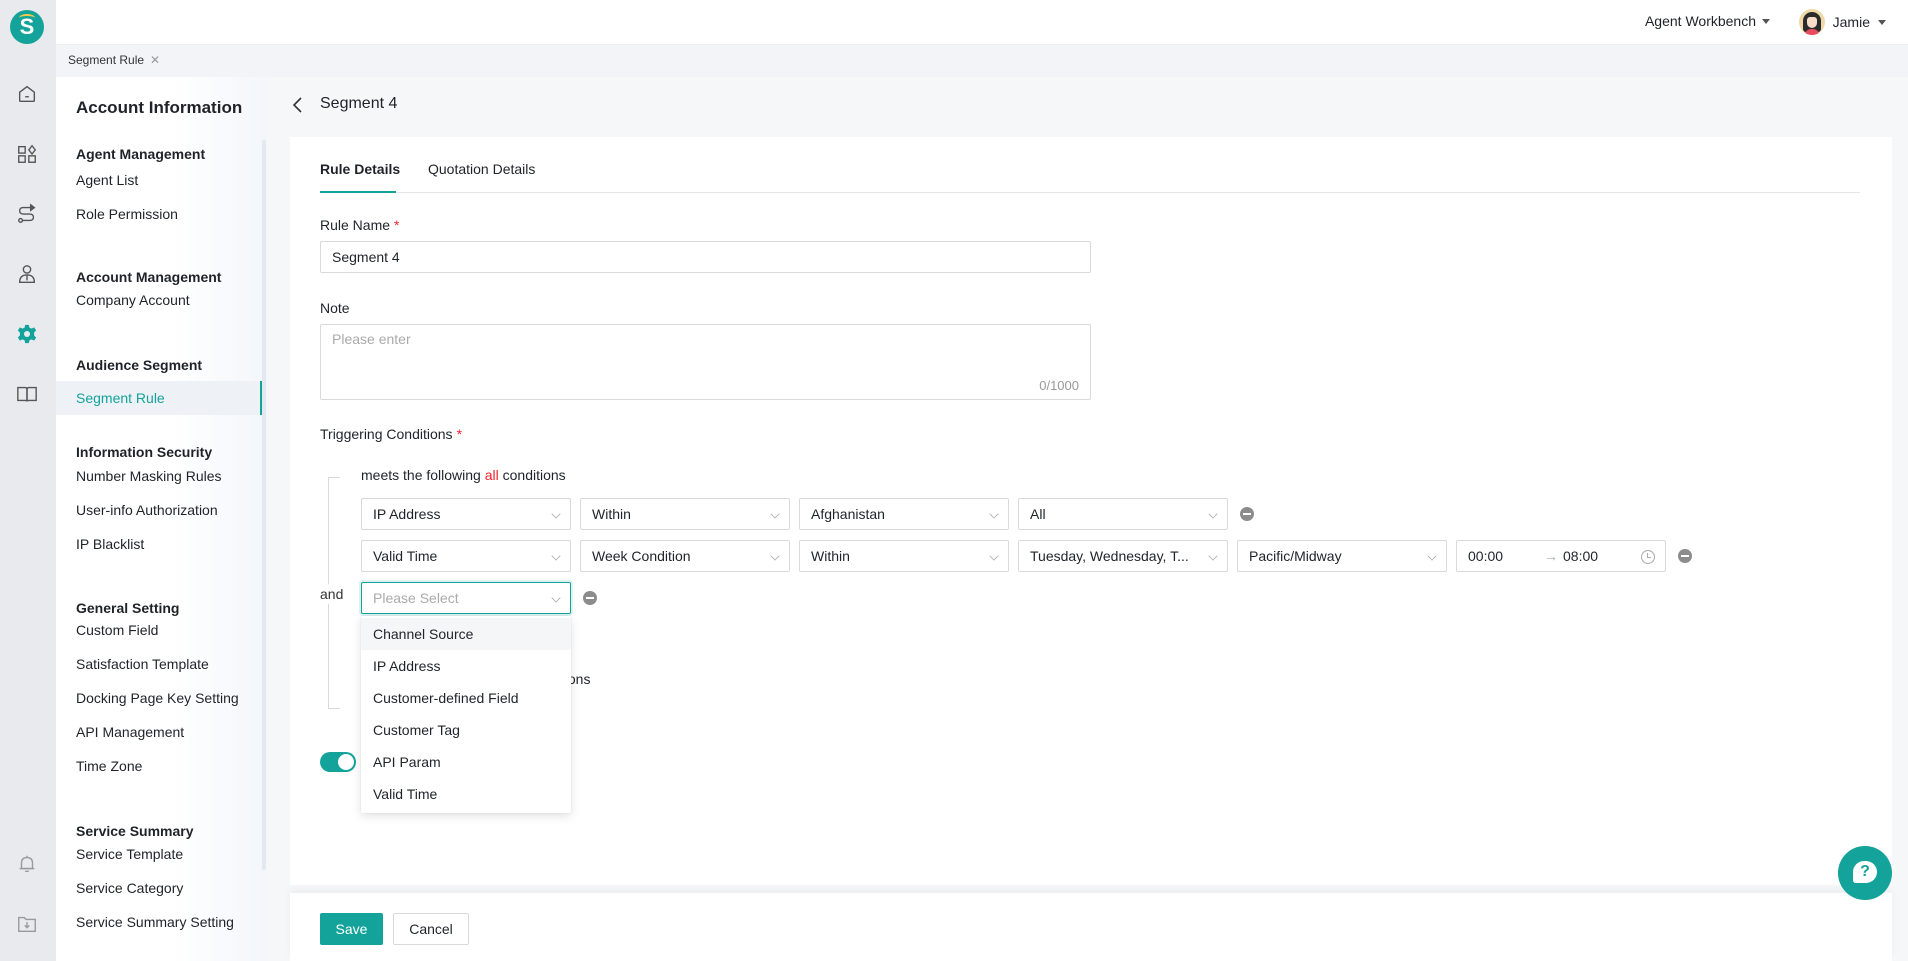 The width and height of the screenshot is (1908, 961). Describe the element at coordinates (27, 27) in the screenshot. I see `app-logo: S` at that location.